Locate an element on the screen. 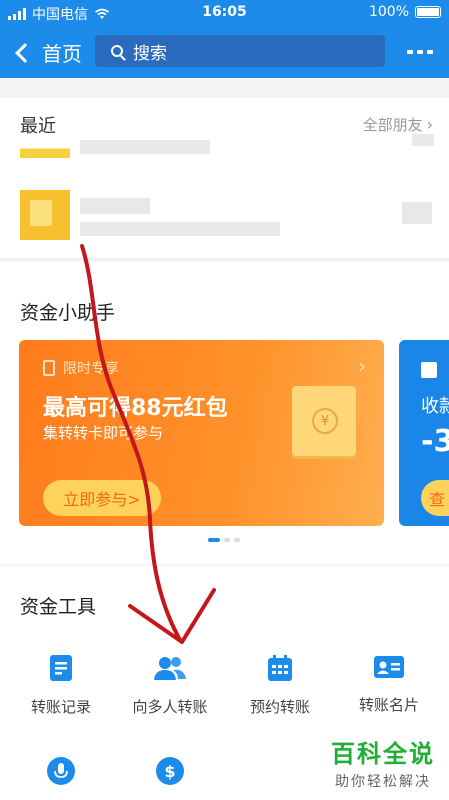 This screenshot has height=800, width=449. carousel-indicator is located at coordinates (224, 540).